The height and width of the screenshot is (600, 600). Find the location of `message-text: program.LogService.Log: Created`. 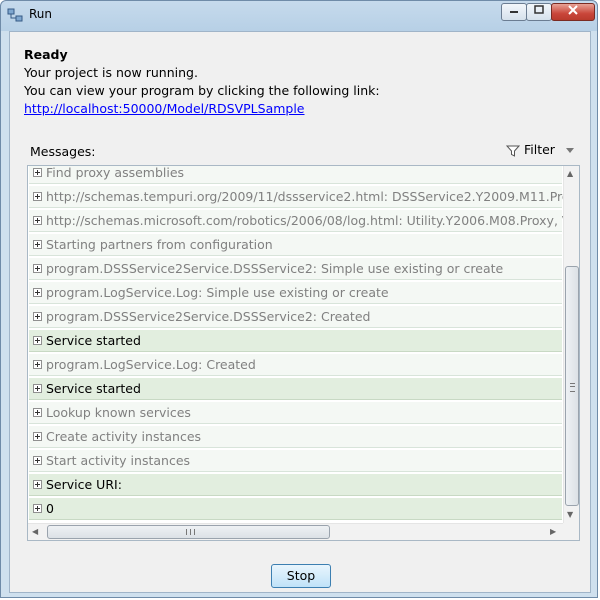

message-text: program.LogService.Log: Created is located at coordinates (151, 364).